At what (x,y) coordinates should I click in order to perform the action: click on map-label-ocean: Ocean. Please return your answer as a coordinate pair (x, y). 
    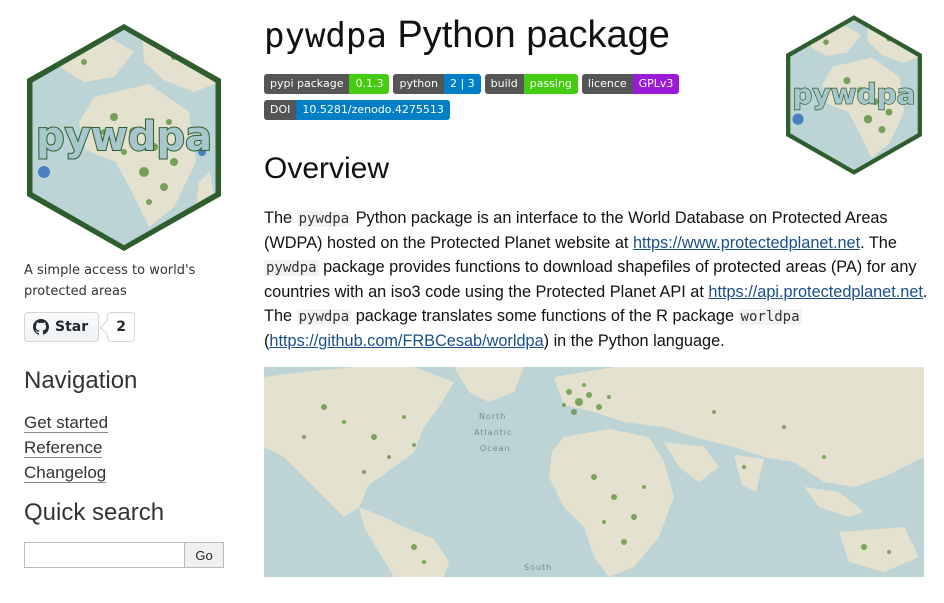
    Looking at the image, I should click on (495, 448).